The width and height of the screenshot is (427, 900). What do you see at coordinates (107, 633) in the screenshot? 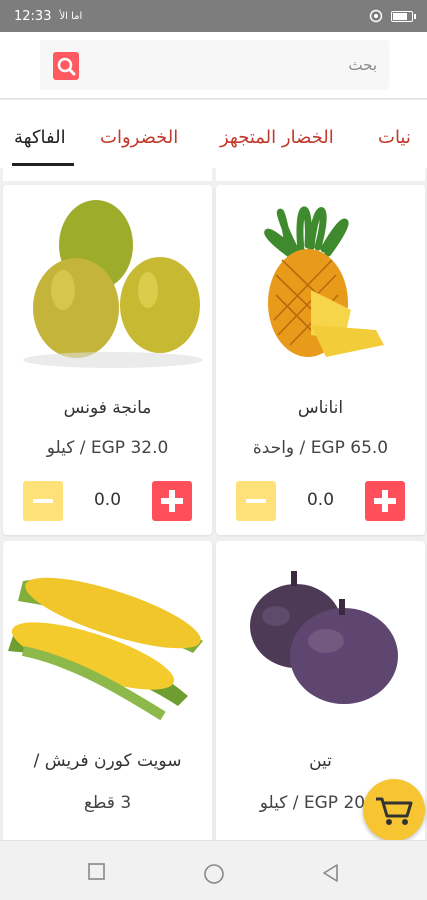
I see `corn-image` at bounding box center [107, 633].